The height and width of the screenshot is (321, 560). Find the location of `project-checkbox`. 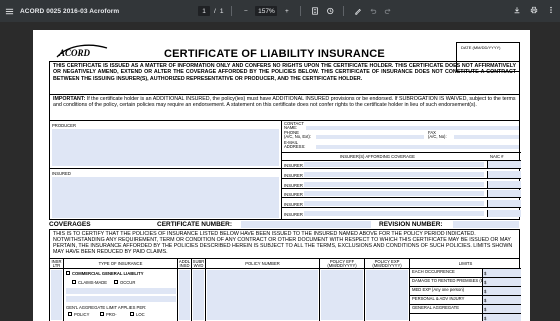

project-checkbox is located at coordinates (102, 314).